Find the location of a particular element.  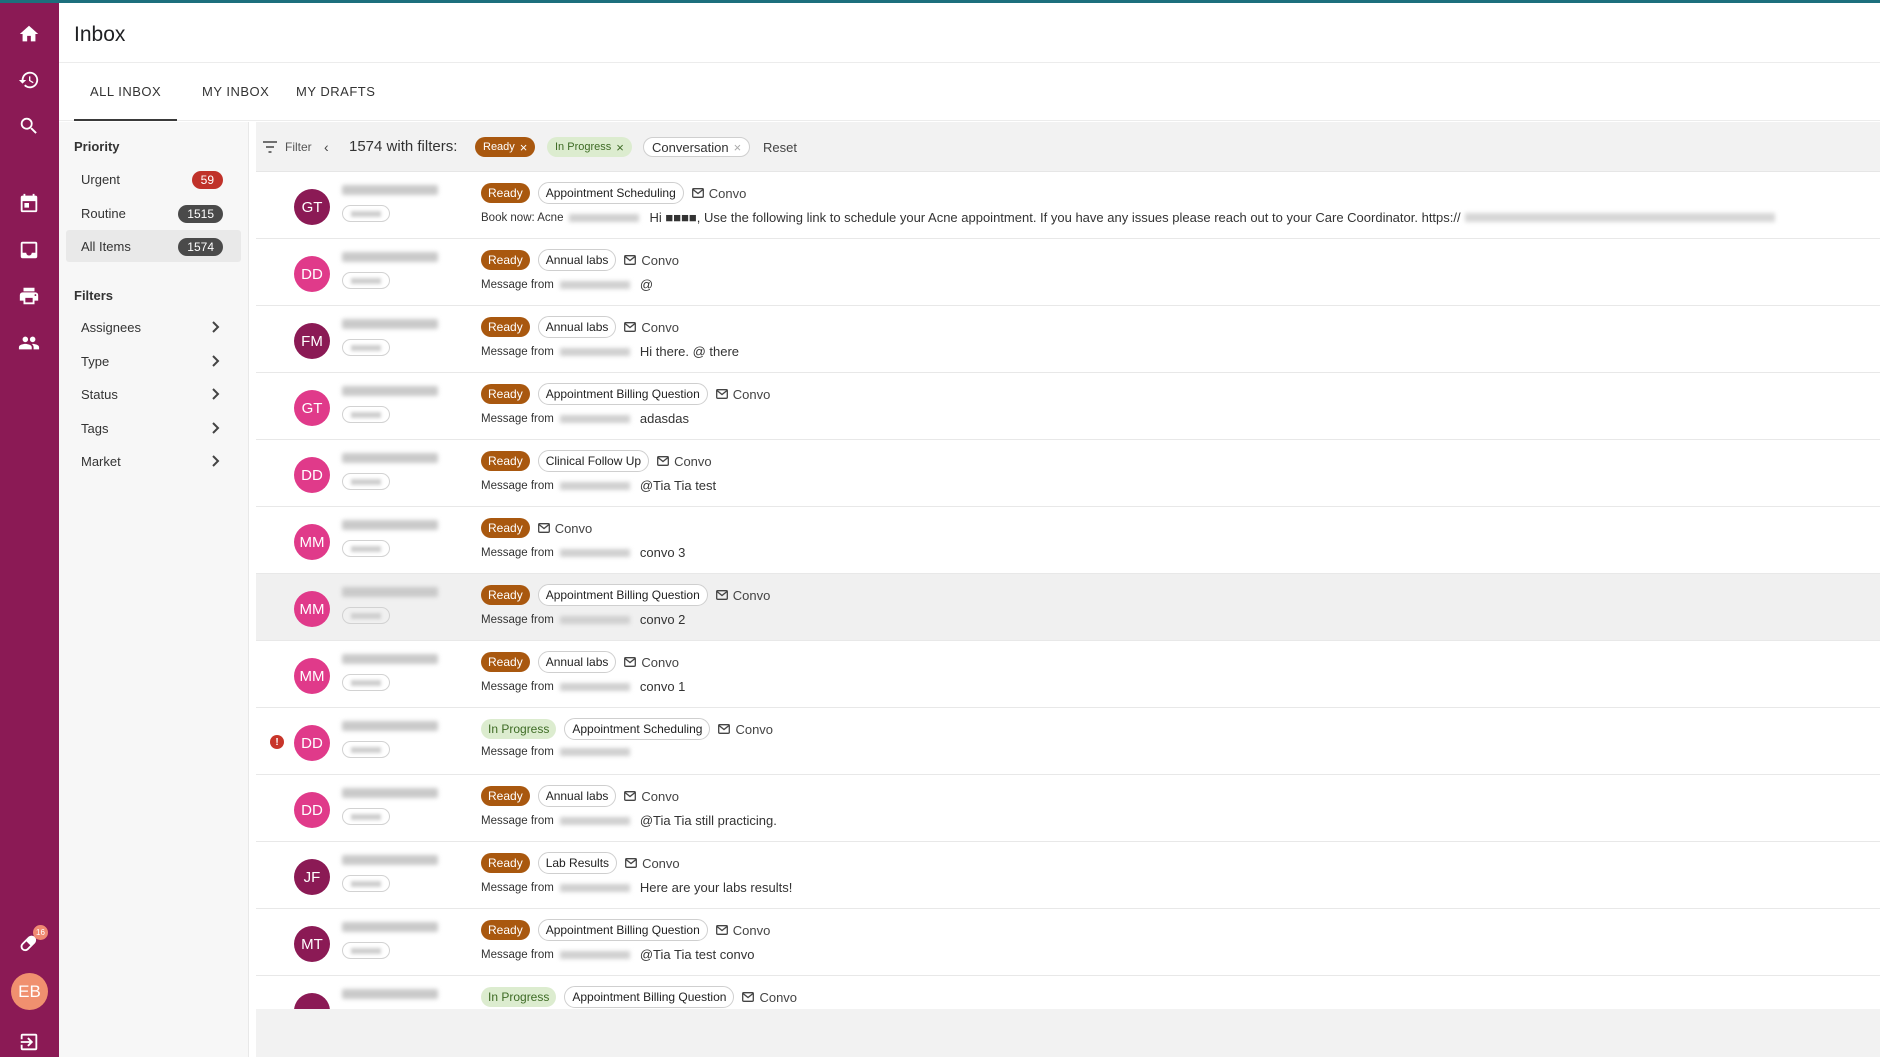

message-text: convo 3 is located at coordinates (662, 552).